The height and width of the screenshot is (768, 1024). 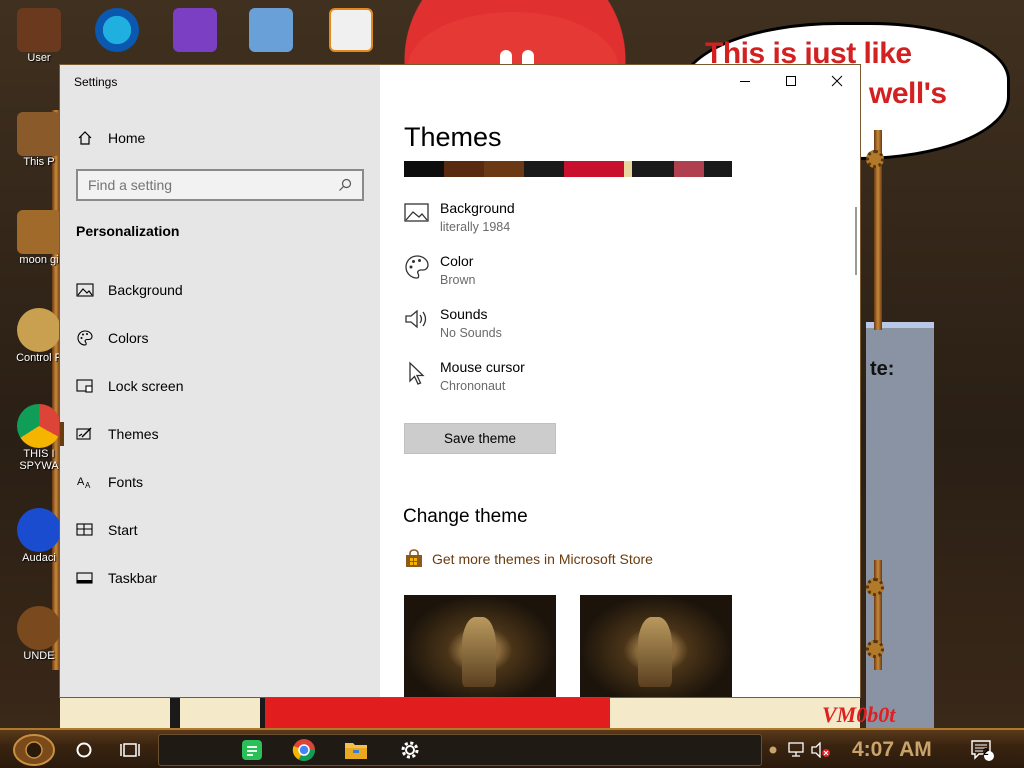 I want to click on taskbar-app-file-explorer, so click(x=356, y=750).